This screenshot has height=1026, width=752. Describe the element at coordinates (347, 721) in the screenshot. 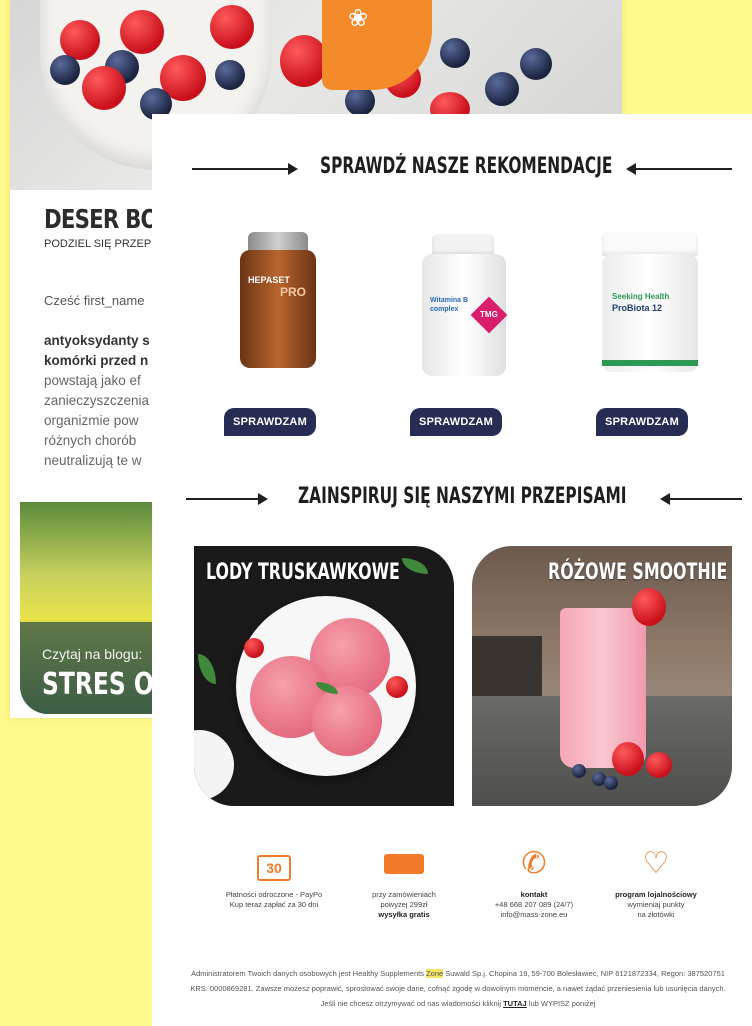

I see `ice-cream-scoop` at that location.